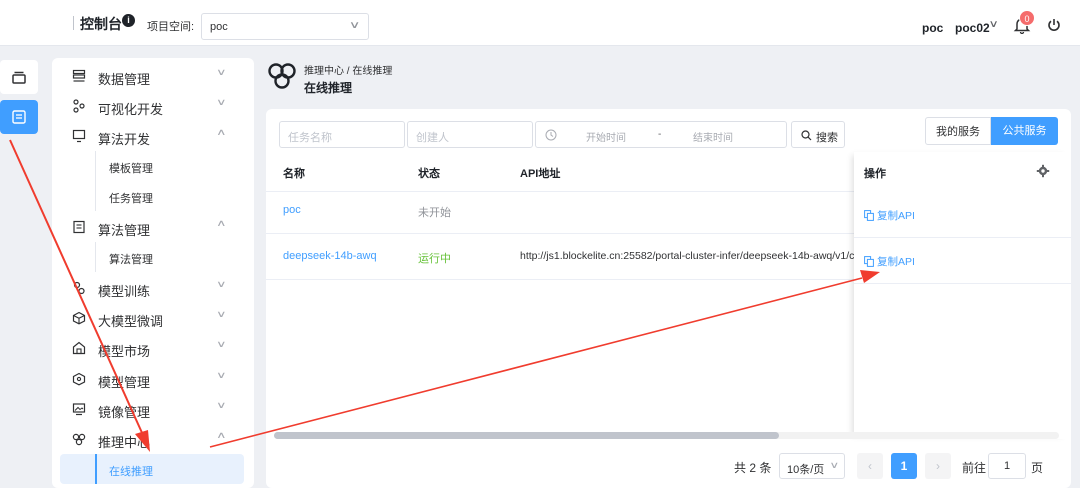  What do you see at coordinates (962, 295) in the screenshot?
I see `operations-column: 操作 复制API 复制API` at bounding box center [962, 295].